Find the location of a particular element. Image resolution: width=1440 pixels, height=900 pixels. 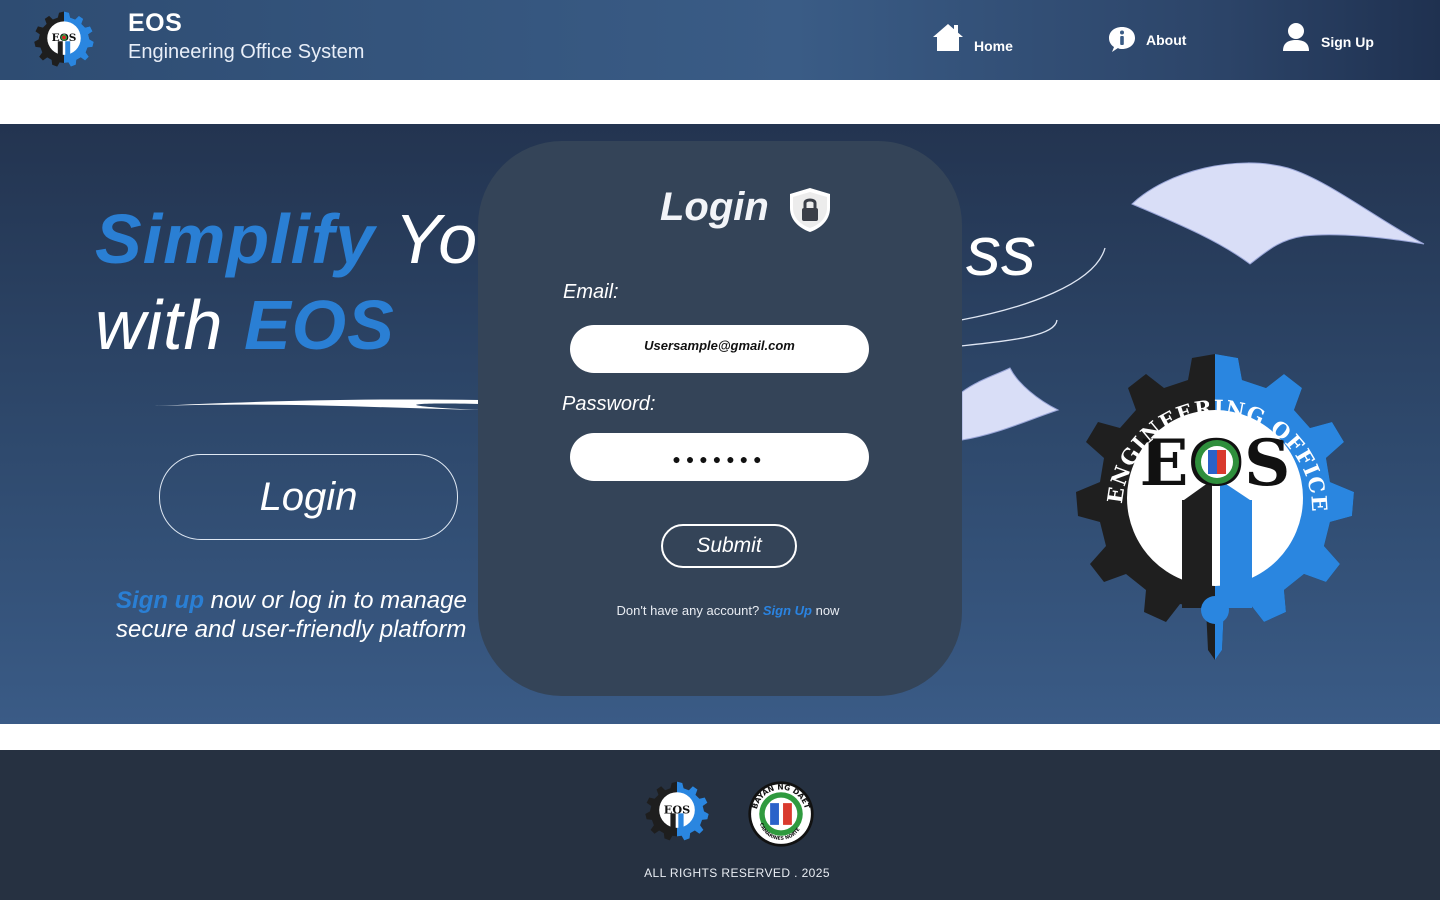

password-label: Password: is located at coordinates (609, 404).